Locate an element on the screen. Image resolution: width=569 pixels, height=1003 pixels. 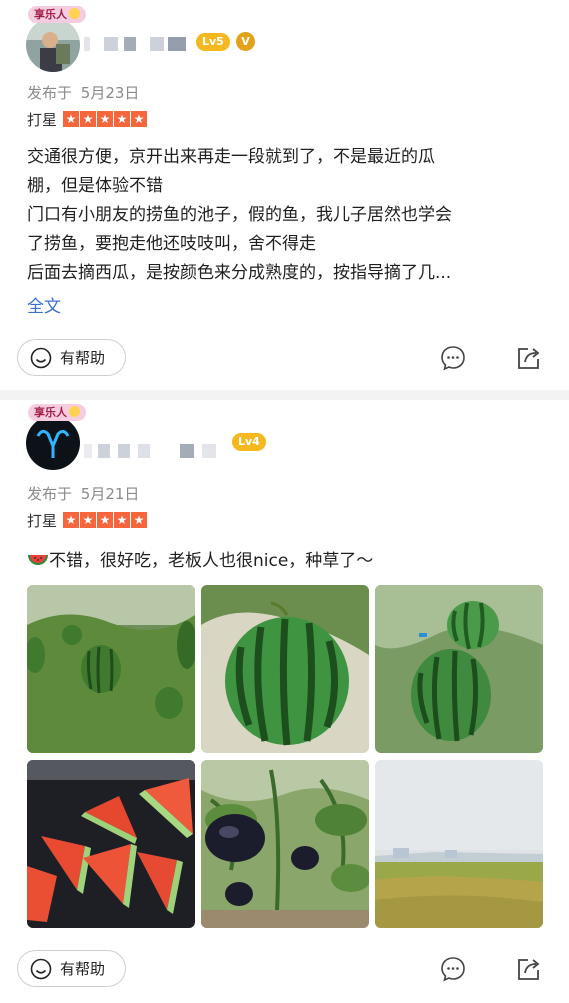
post-date-value: 5月21日 is located at coordinates (110, 494).